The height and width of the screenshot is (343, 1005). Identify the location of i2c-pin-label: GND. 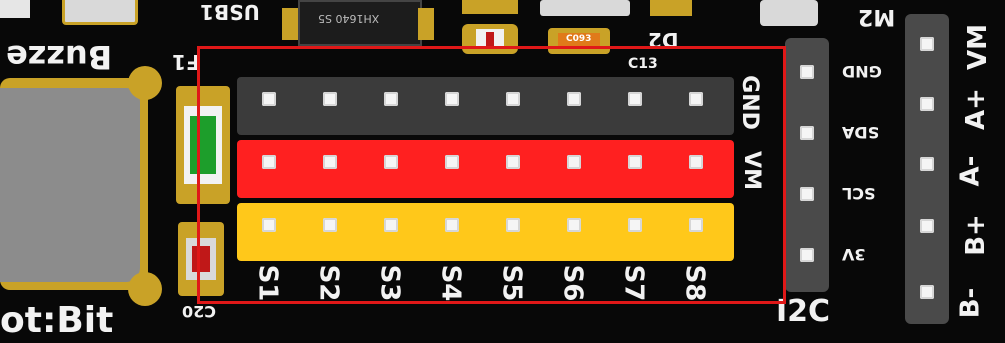
(862, 71).